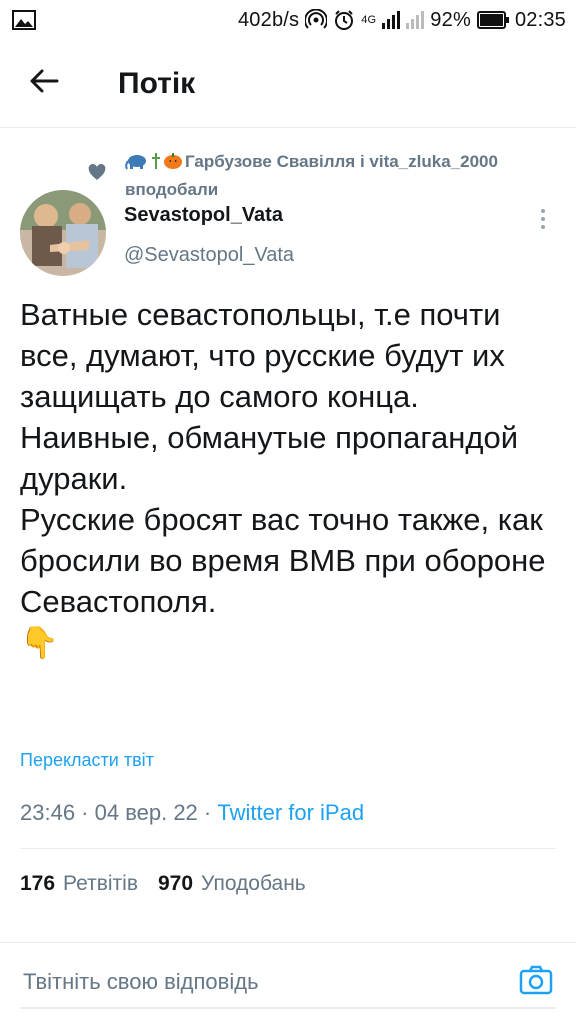  What do you see at coordinates (288, 848) in the screenshot?
I see `divider` at bounding box center [288, 848].